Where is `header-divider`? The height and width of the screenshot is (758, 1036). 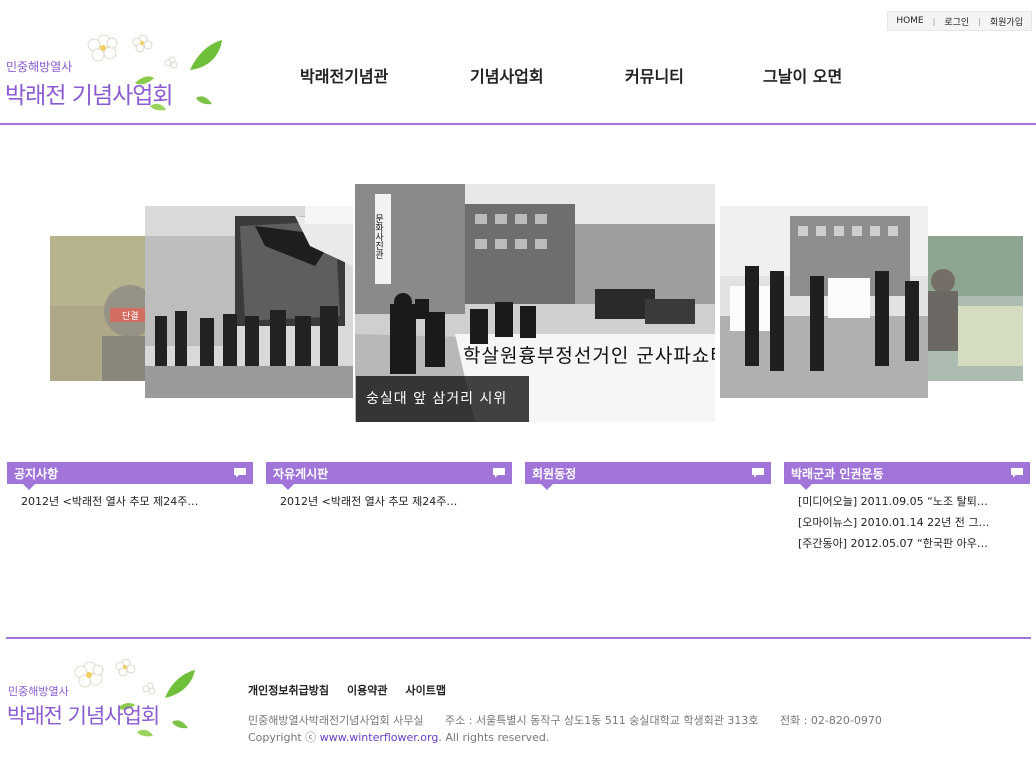 header-divider is located at coordinates (518, 124).